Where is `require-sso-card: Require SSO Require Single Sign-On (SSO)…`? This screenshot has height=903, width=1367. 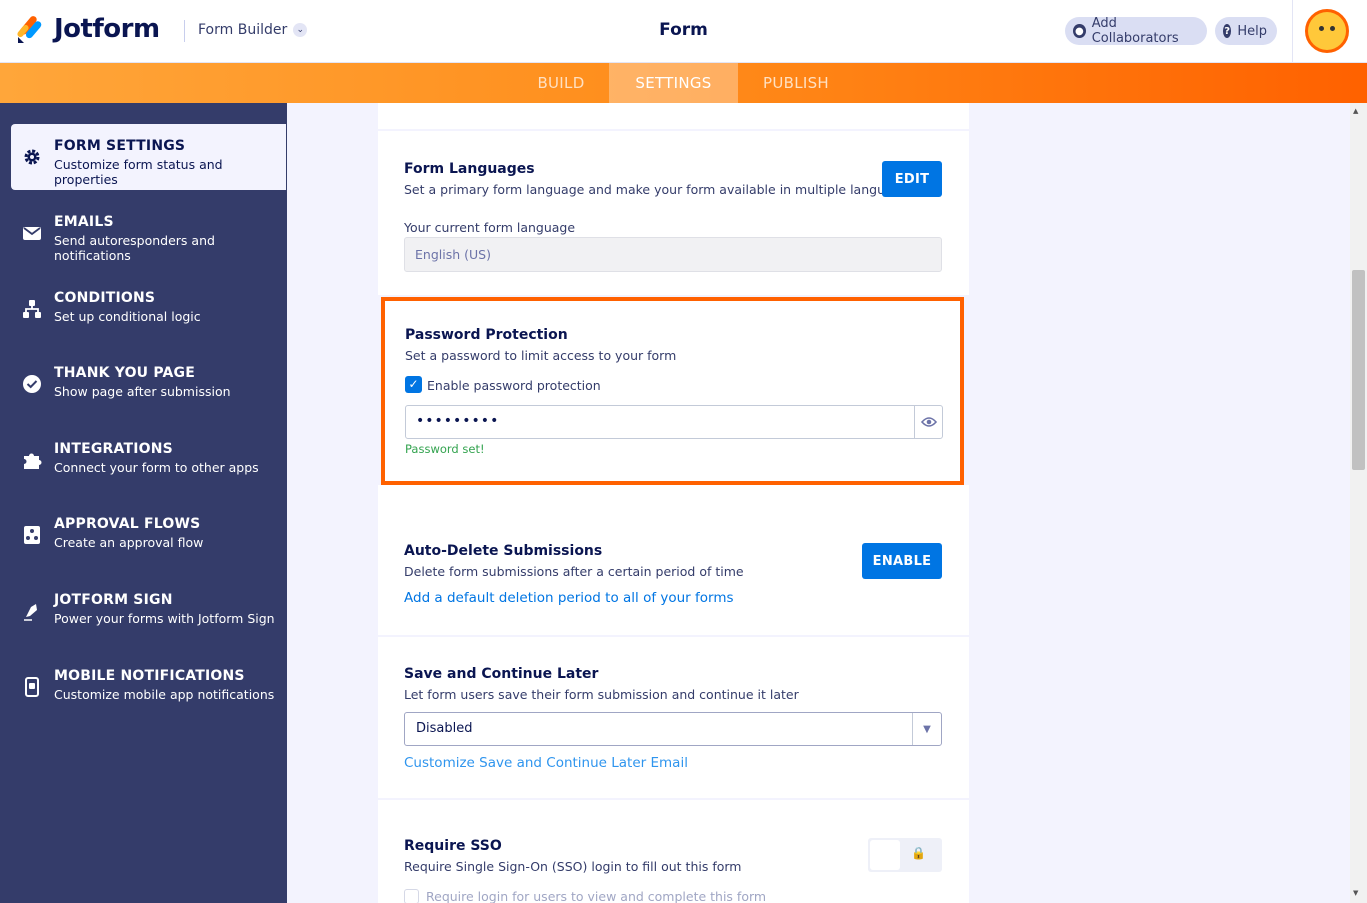 require-sso-card: Require SSO Require Single Sign-On (SSO)… is located at coordinates (673, 851).